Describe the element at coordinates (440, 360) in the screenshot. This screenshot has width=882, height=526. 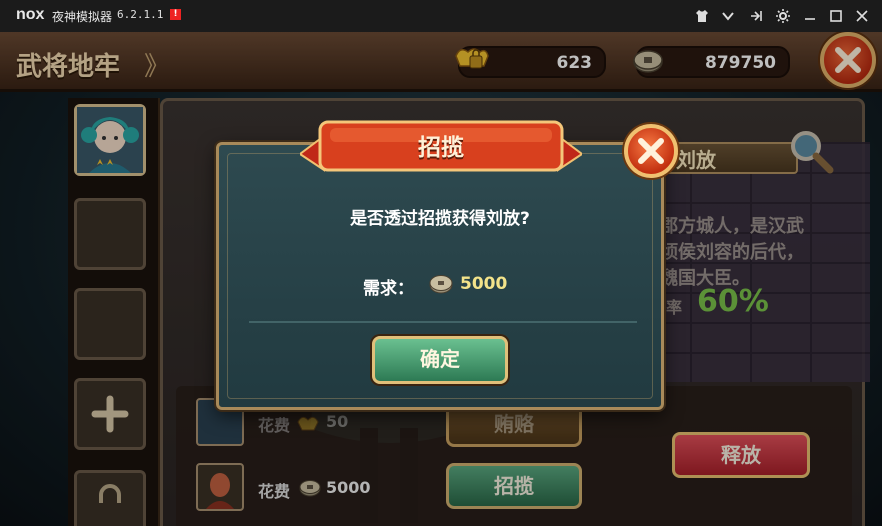
I see `confirm-button: 确定` at that location.